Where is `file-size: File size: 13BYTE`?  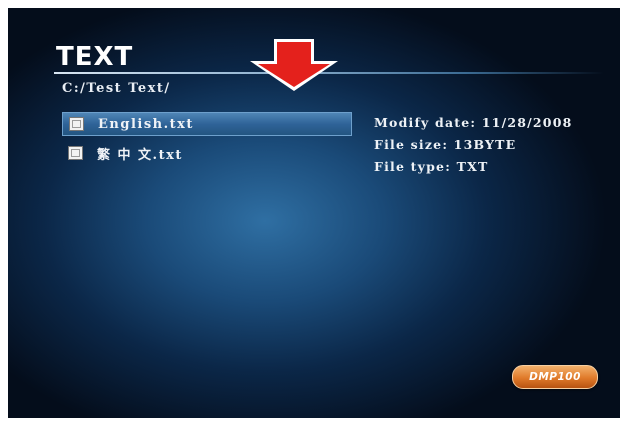
file-size: File size: 13BYTE is located at coordinates (445, 144).